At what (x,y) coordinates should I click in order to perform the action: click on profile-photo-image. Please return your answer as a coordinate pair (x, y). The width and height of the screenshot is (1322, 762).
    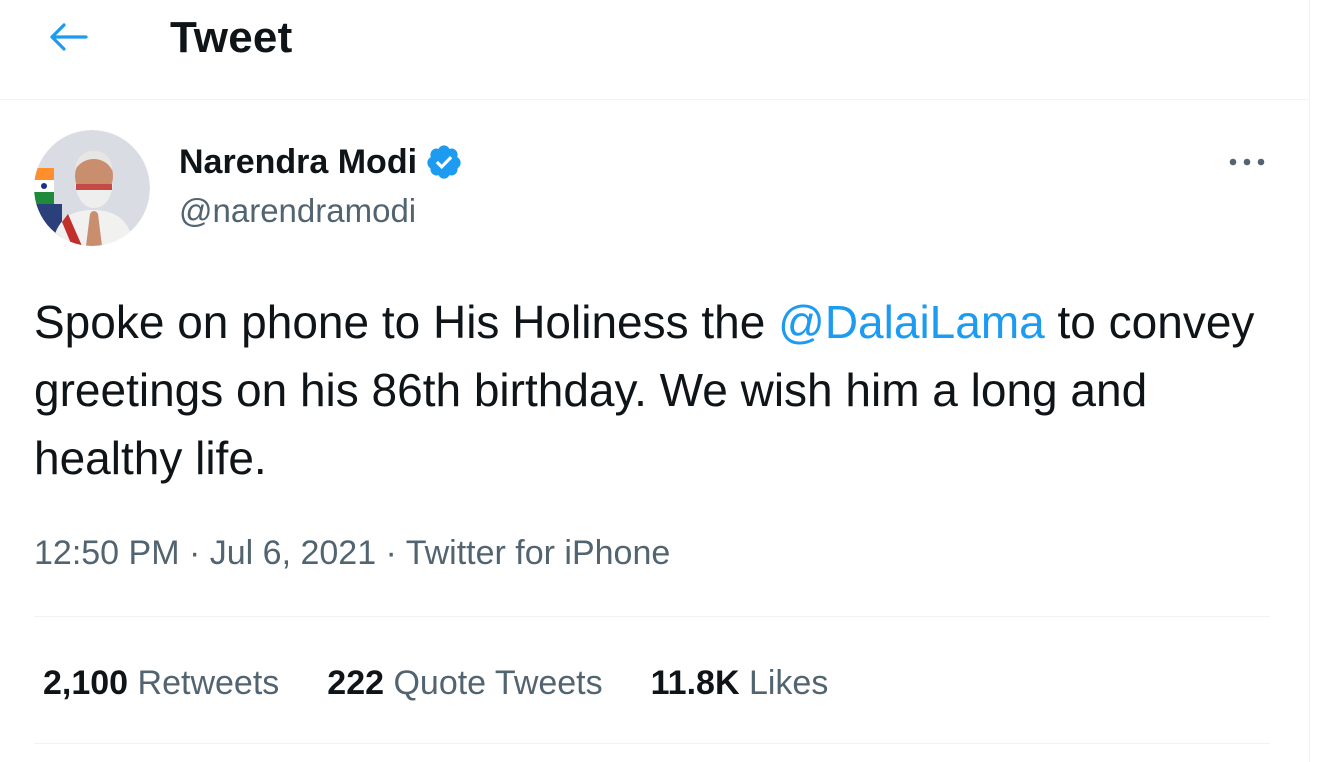
    Looking at the image, I should click on (92, 188).